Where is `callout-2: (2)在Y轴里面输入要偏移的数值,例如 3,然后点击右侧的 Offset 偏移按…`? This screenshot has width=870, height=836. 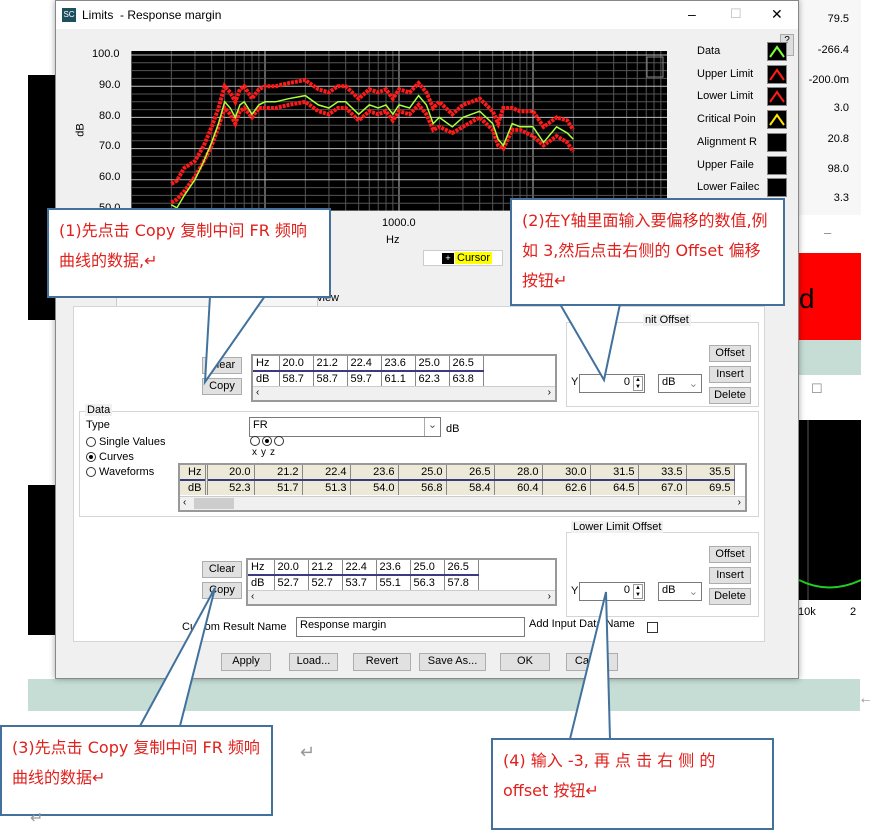 callout-2: (2)在Y轴里面输入要偏移的数值,例如 3,然后点击右侧的 Offset 偏移按… is located at coordinates (647, 252).